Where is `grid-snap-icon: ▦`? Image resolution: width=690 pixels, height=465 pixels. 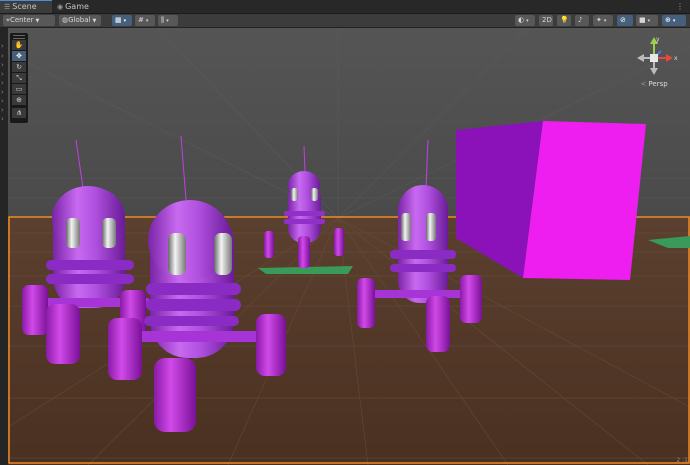 grid-snap-icon: ▦ is located at coordinates (118, 20).